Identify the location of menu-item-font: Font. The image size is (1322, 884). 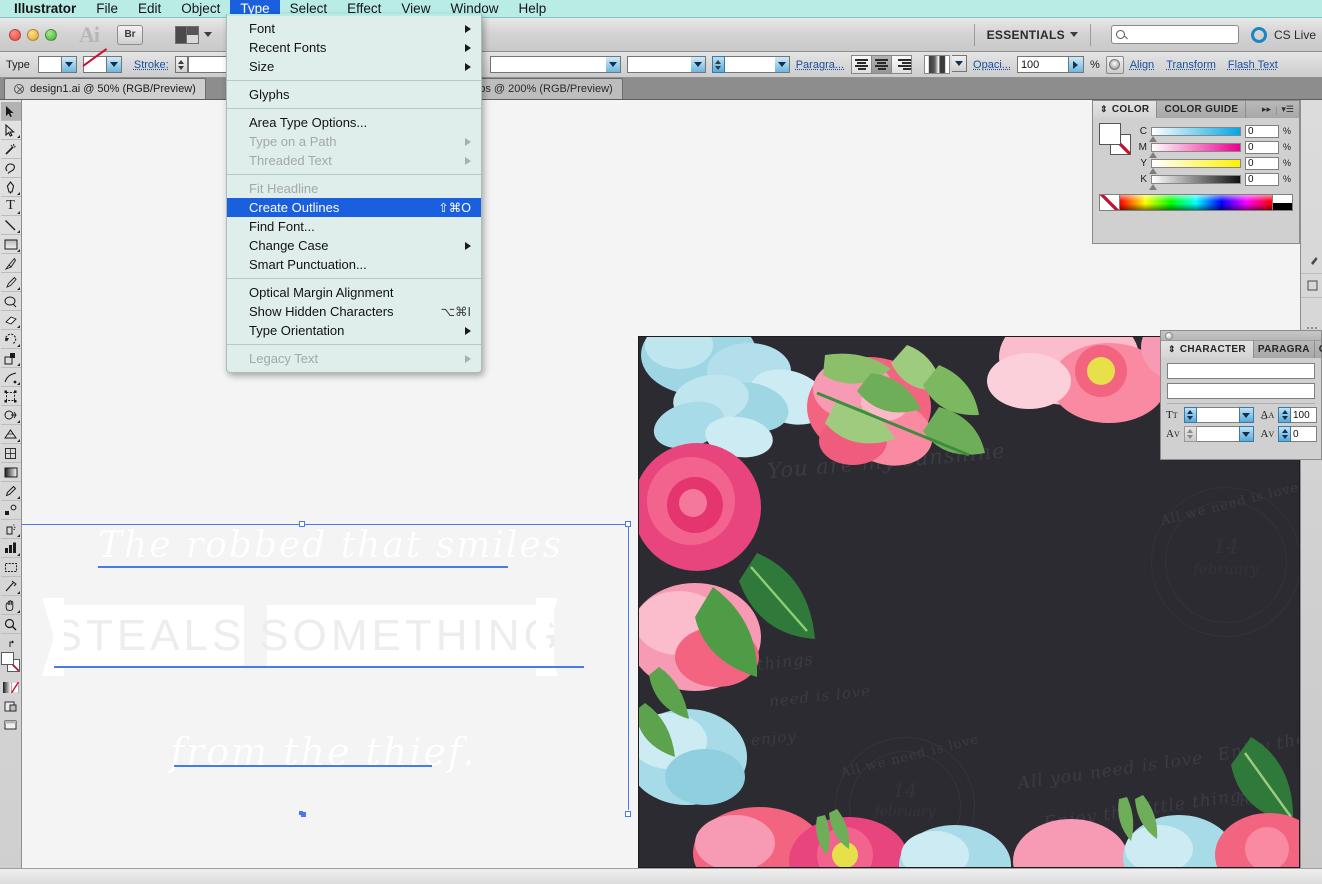
(354, 28).